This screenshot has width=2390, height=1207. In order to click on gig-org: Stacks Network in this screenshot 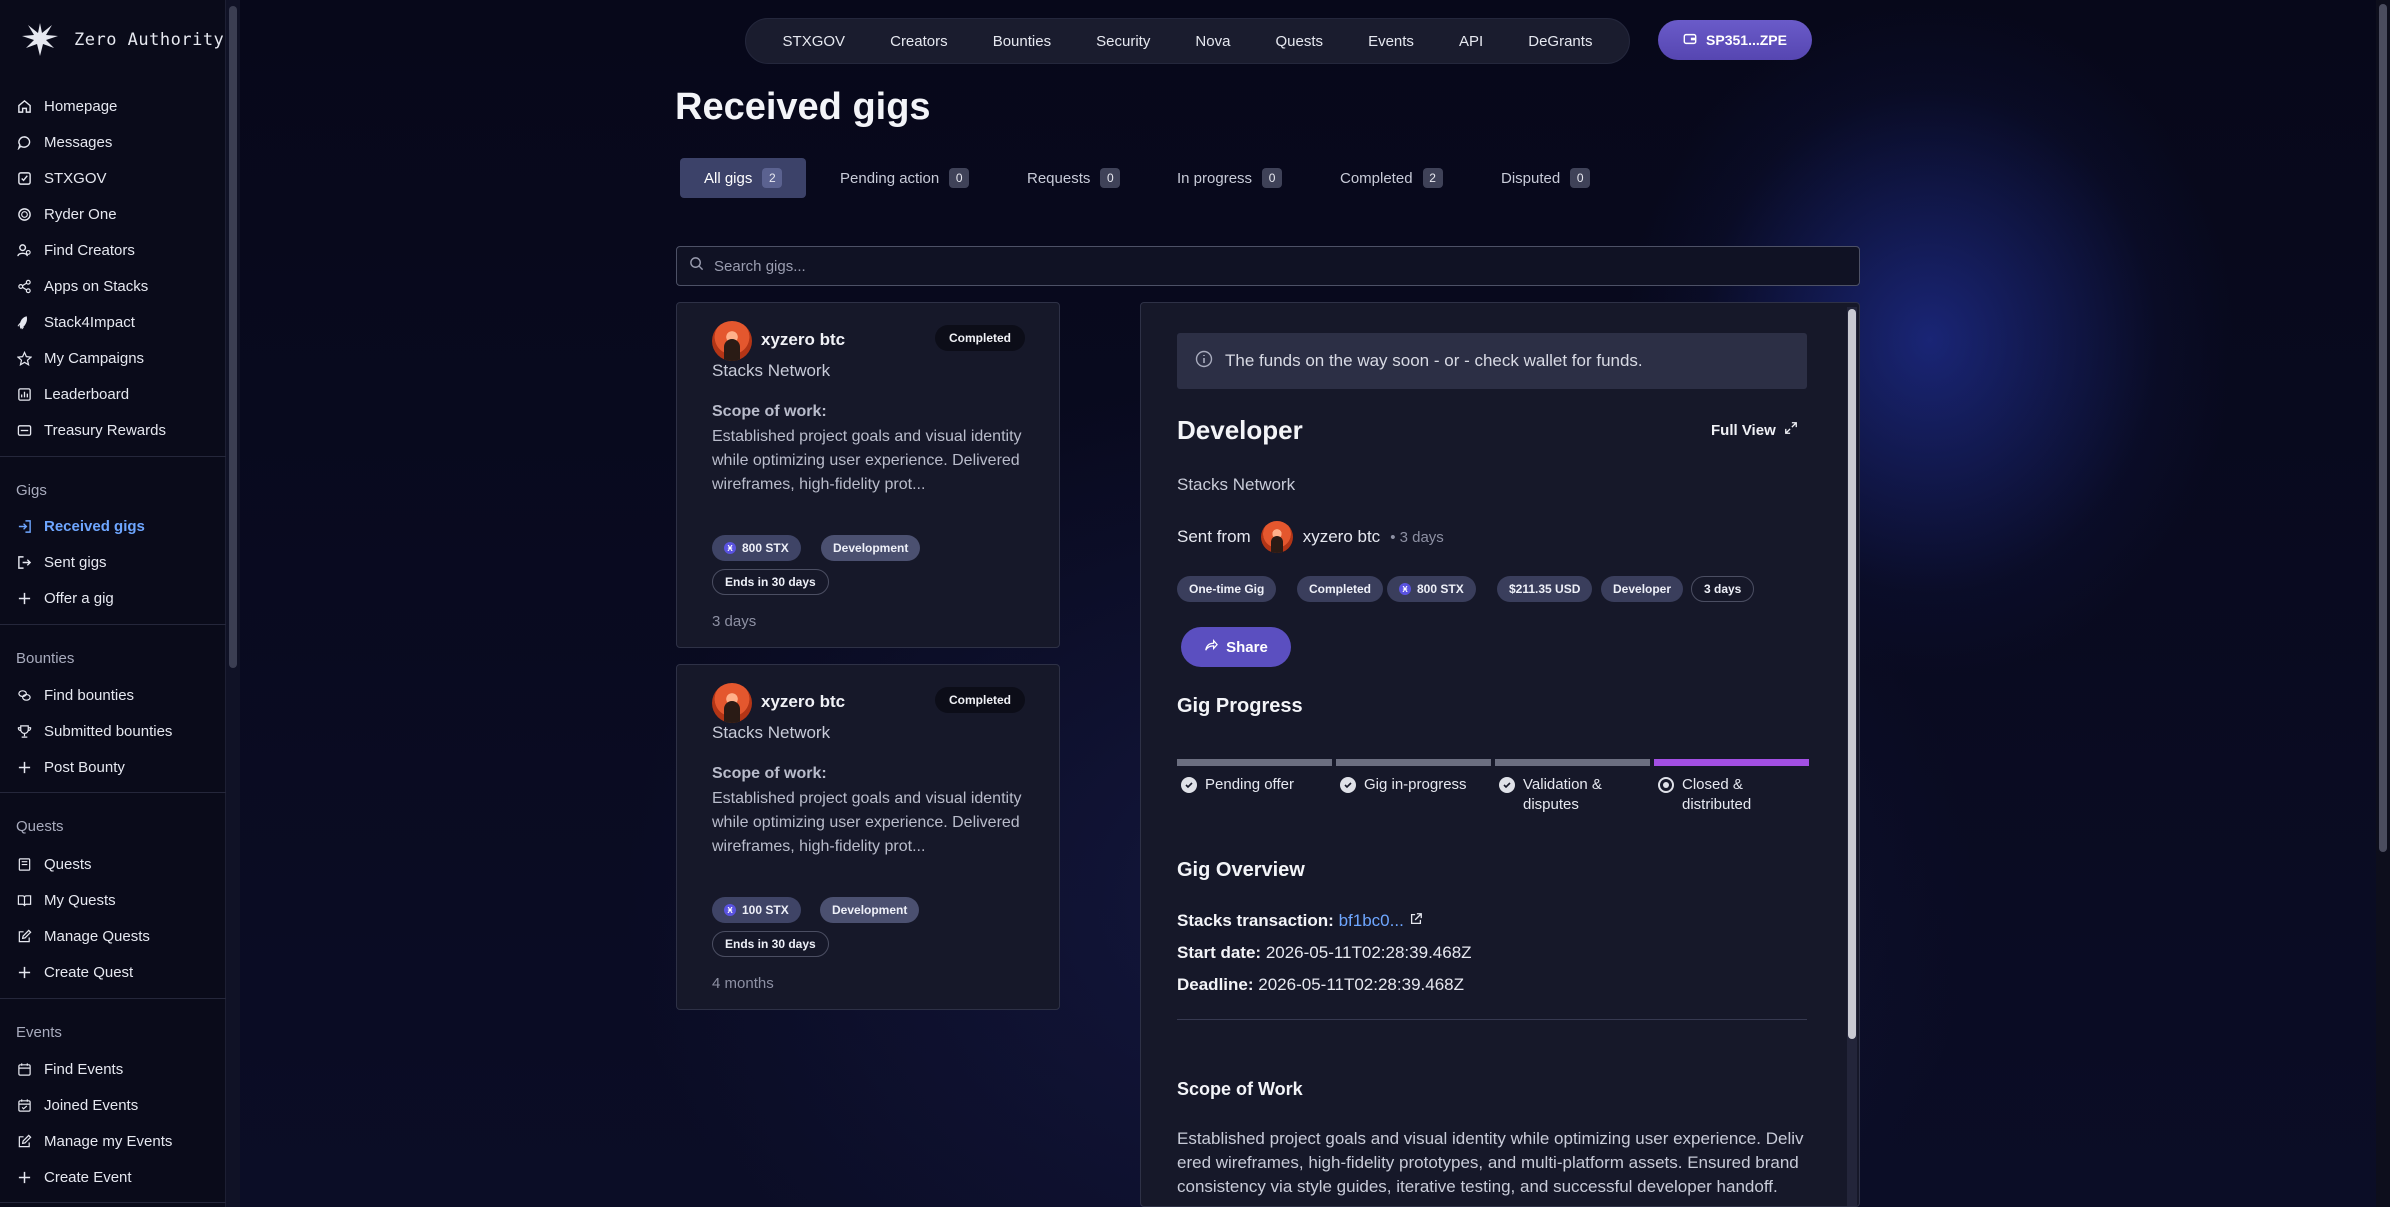, I will do `click(1236, 484)`.